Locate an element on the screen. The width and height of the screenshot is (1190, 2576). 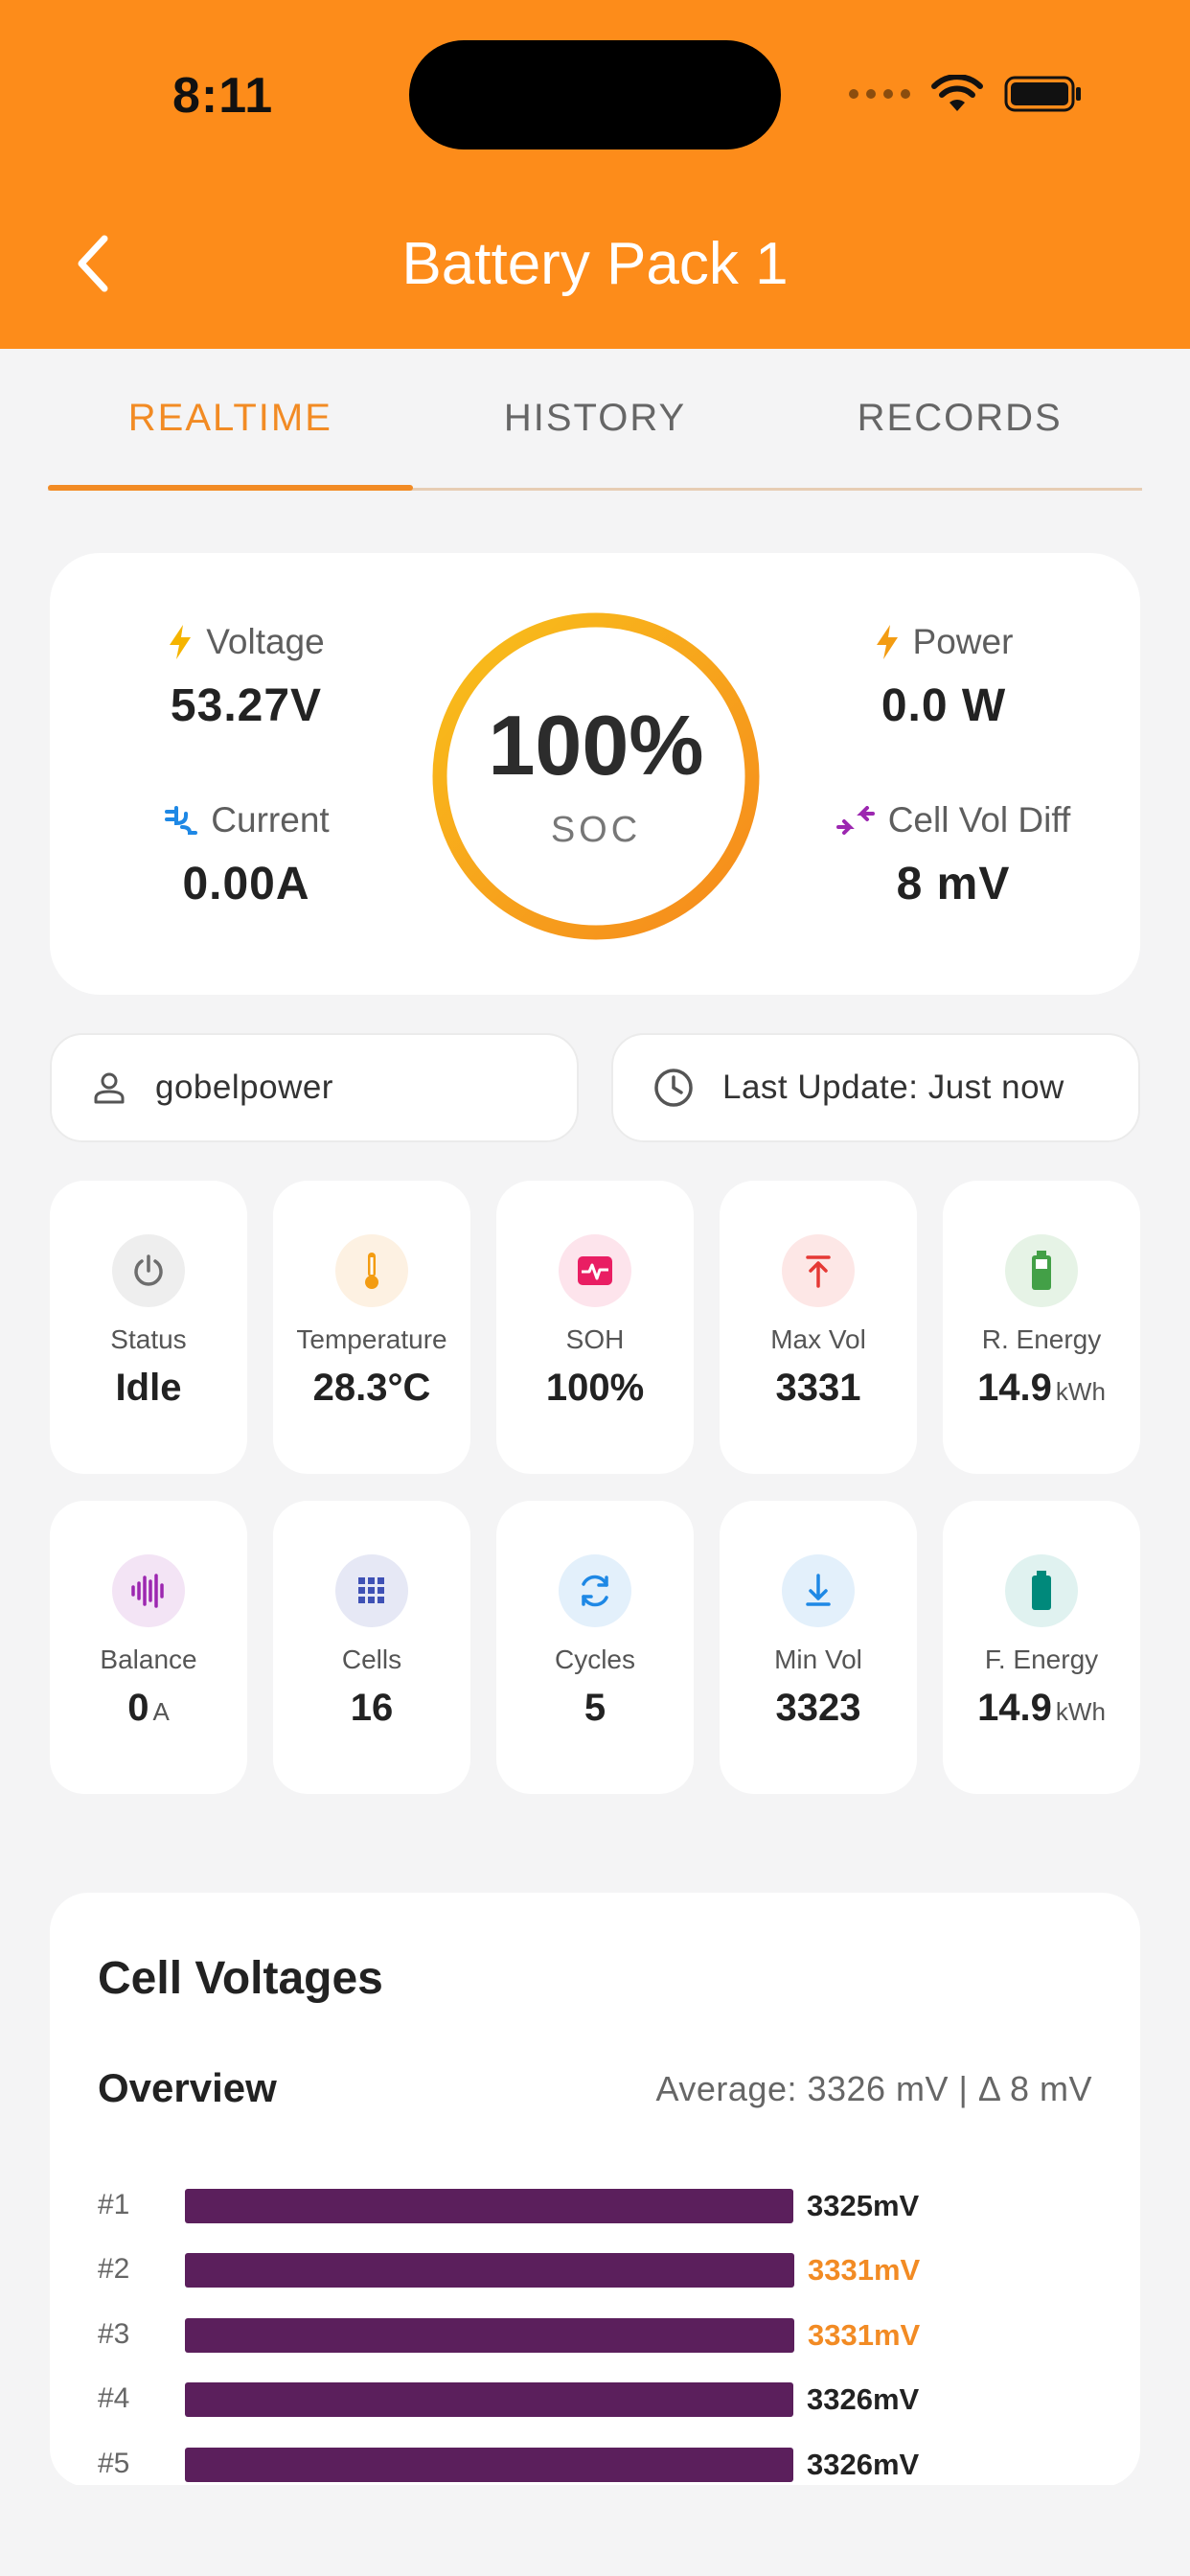
tile-value: 28.3°C is located at coordinates (372, 1388).